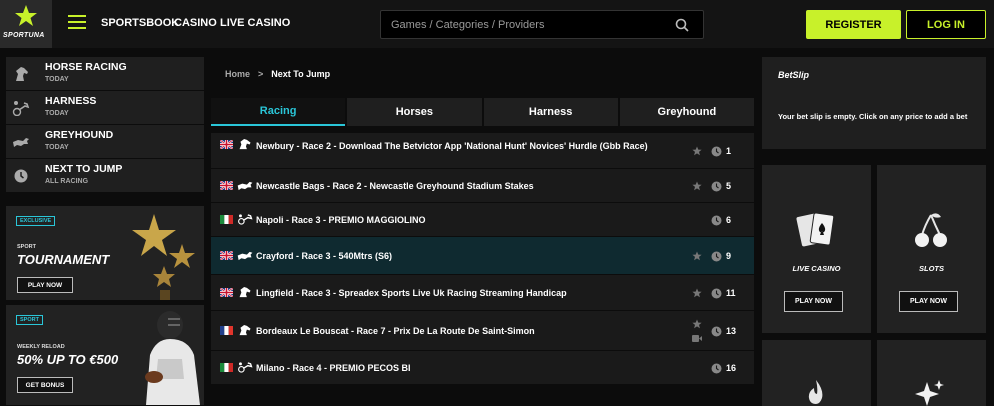 The width and height of the screenshot is (994, 406). I want to click on tab-racing: Racing, so click(278, 112).